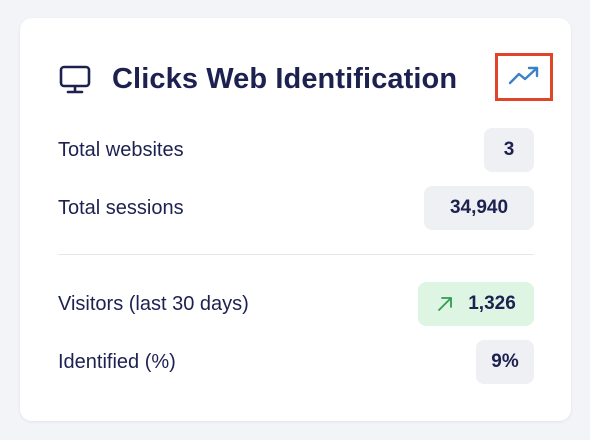 This screenshot has height=440, width=590. Describe the element at coordinates (492, 303) in the screenshot. I see `stat-value: 1,326` at that location.